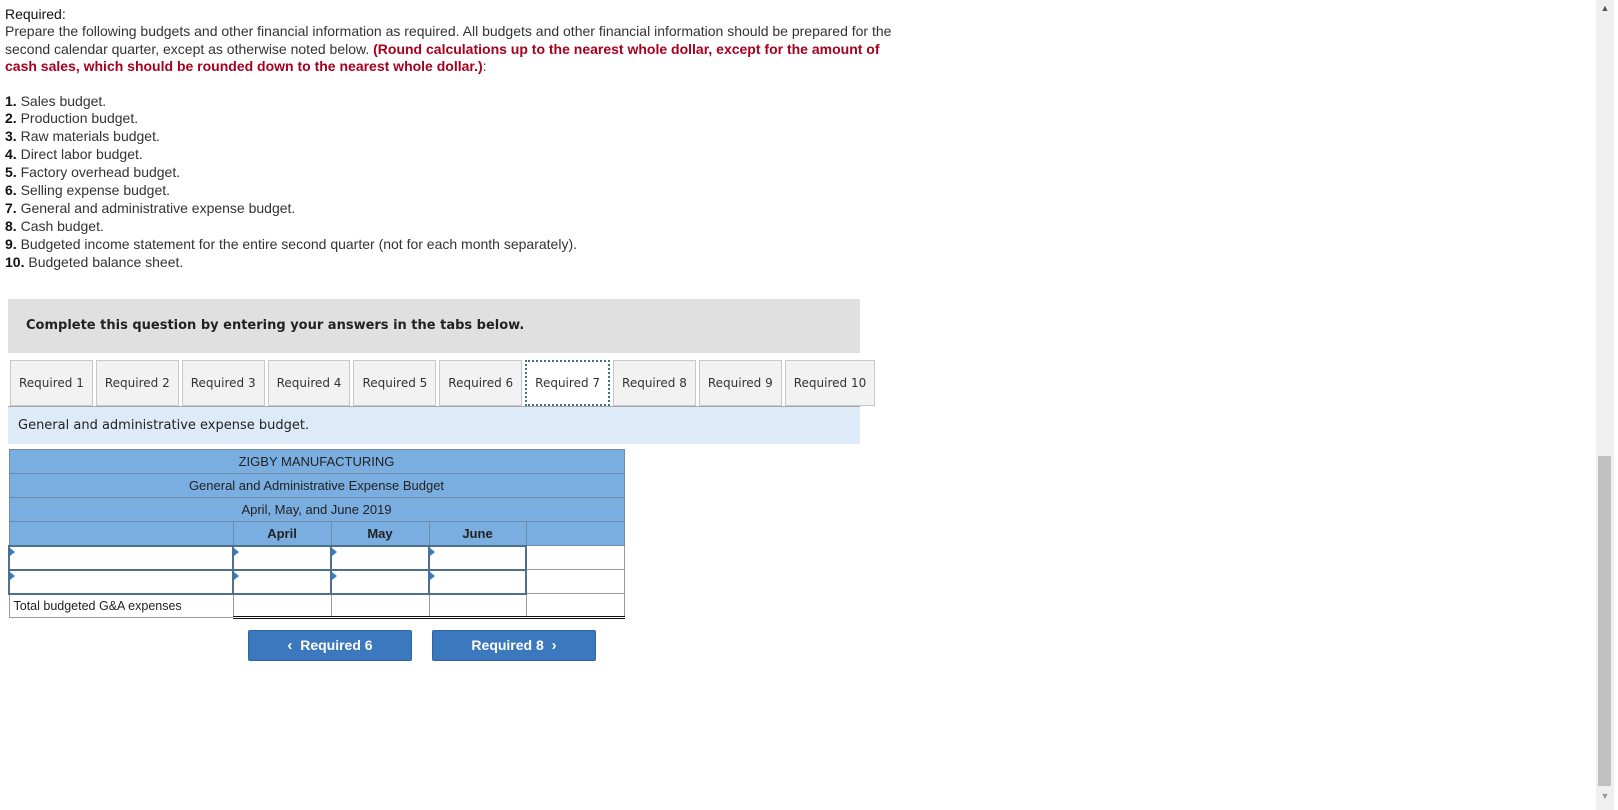 The image size is (1618, 810). I want to click on tab-required-2: Required 2, so click(137, 383).